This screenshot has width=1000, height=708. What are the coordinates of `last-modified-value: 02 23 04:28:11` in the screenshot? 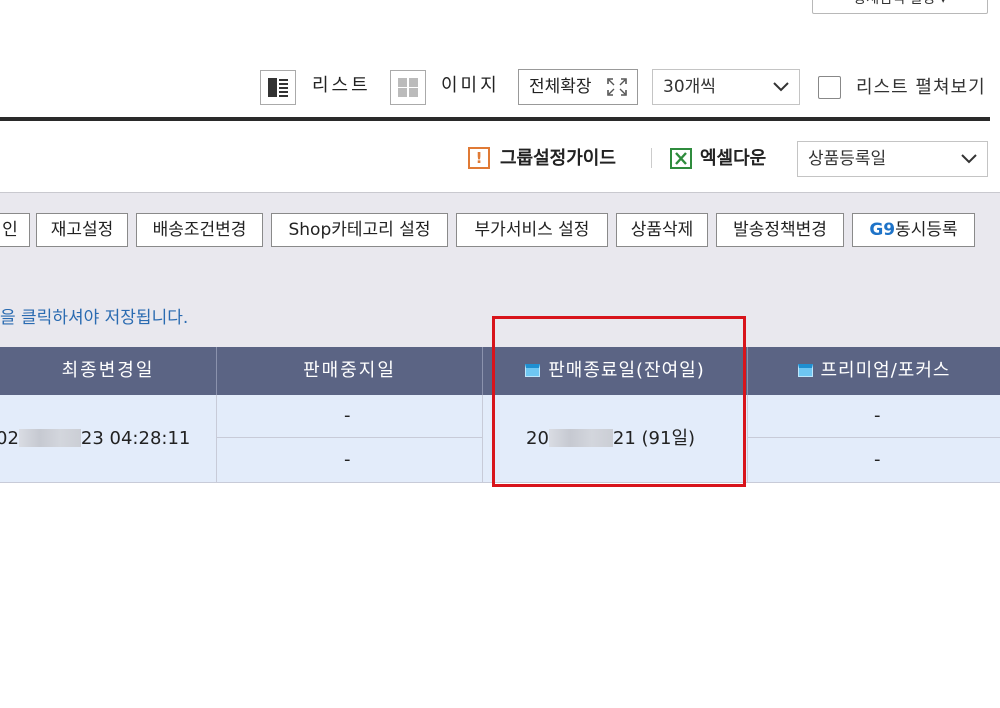 It's located at (95, 439).